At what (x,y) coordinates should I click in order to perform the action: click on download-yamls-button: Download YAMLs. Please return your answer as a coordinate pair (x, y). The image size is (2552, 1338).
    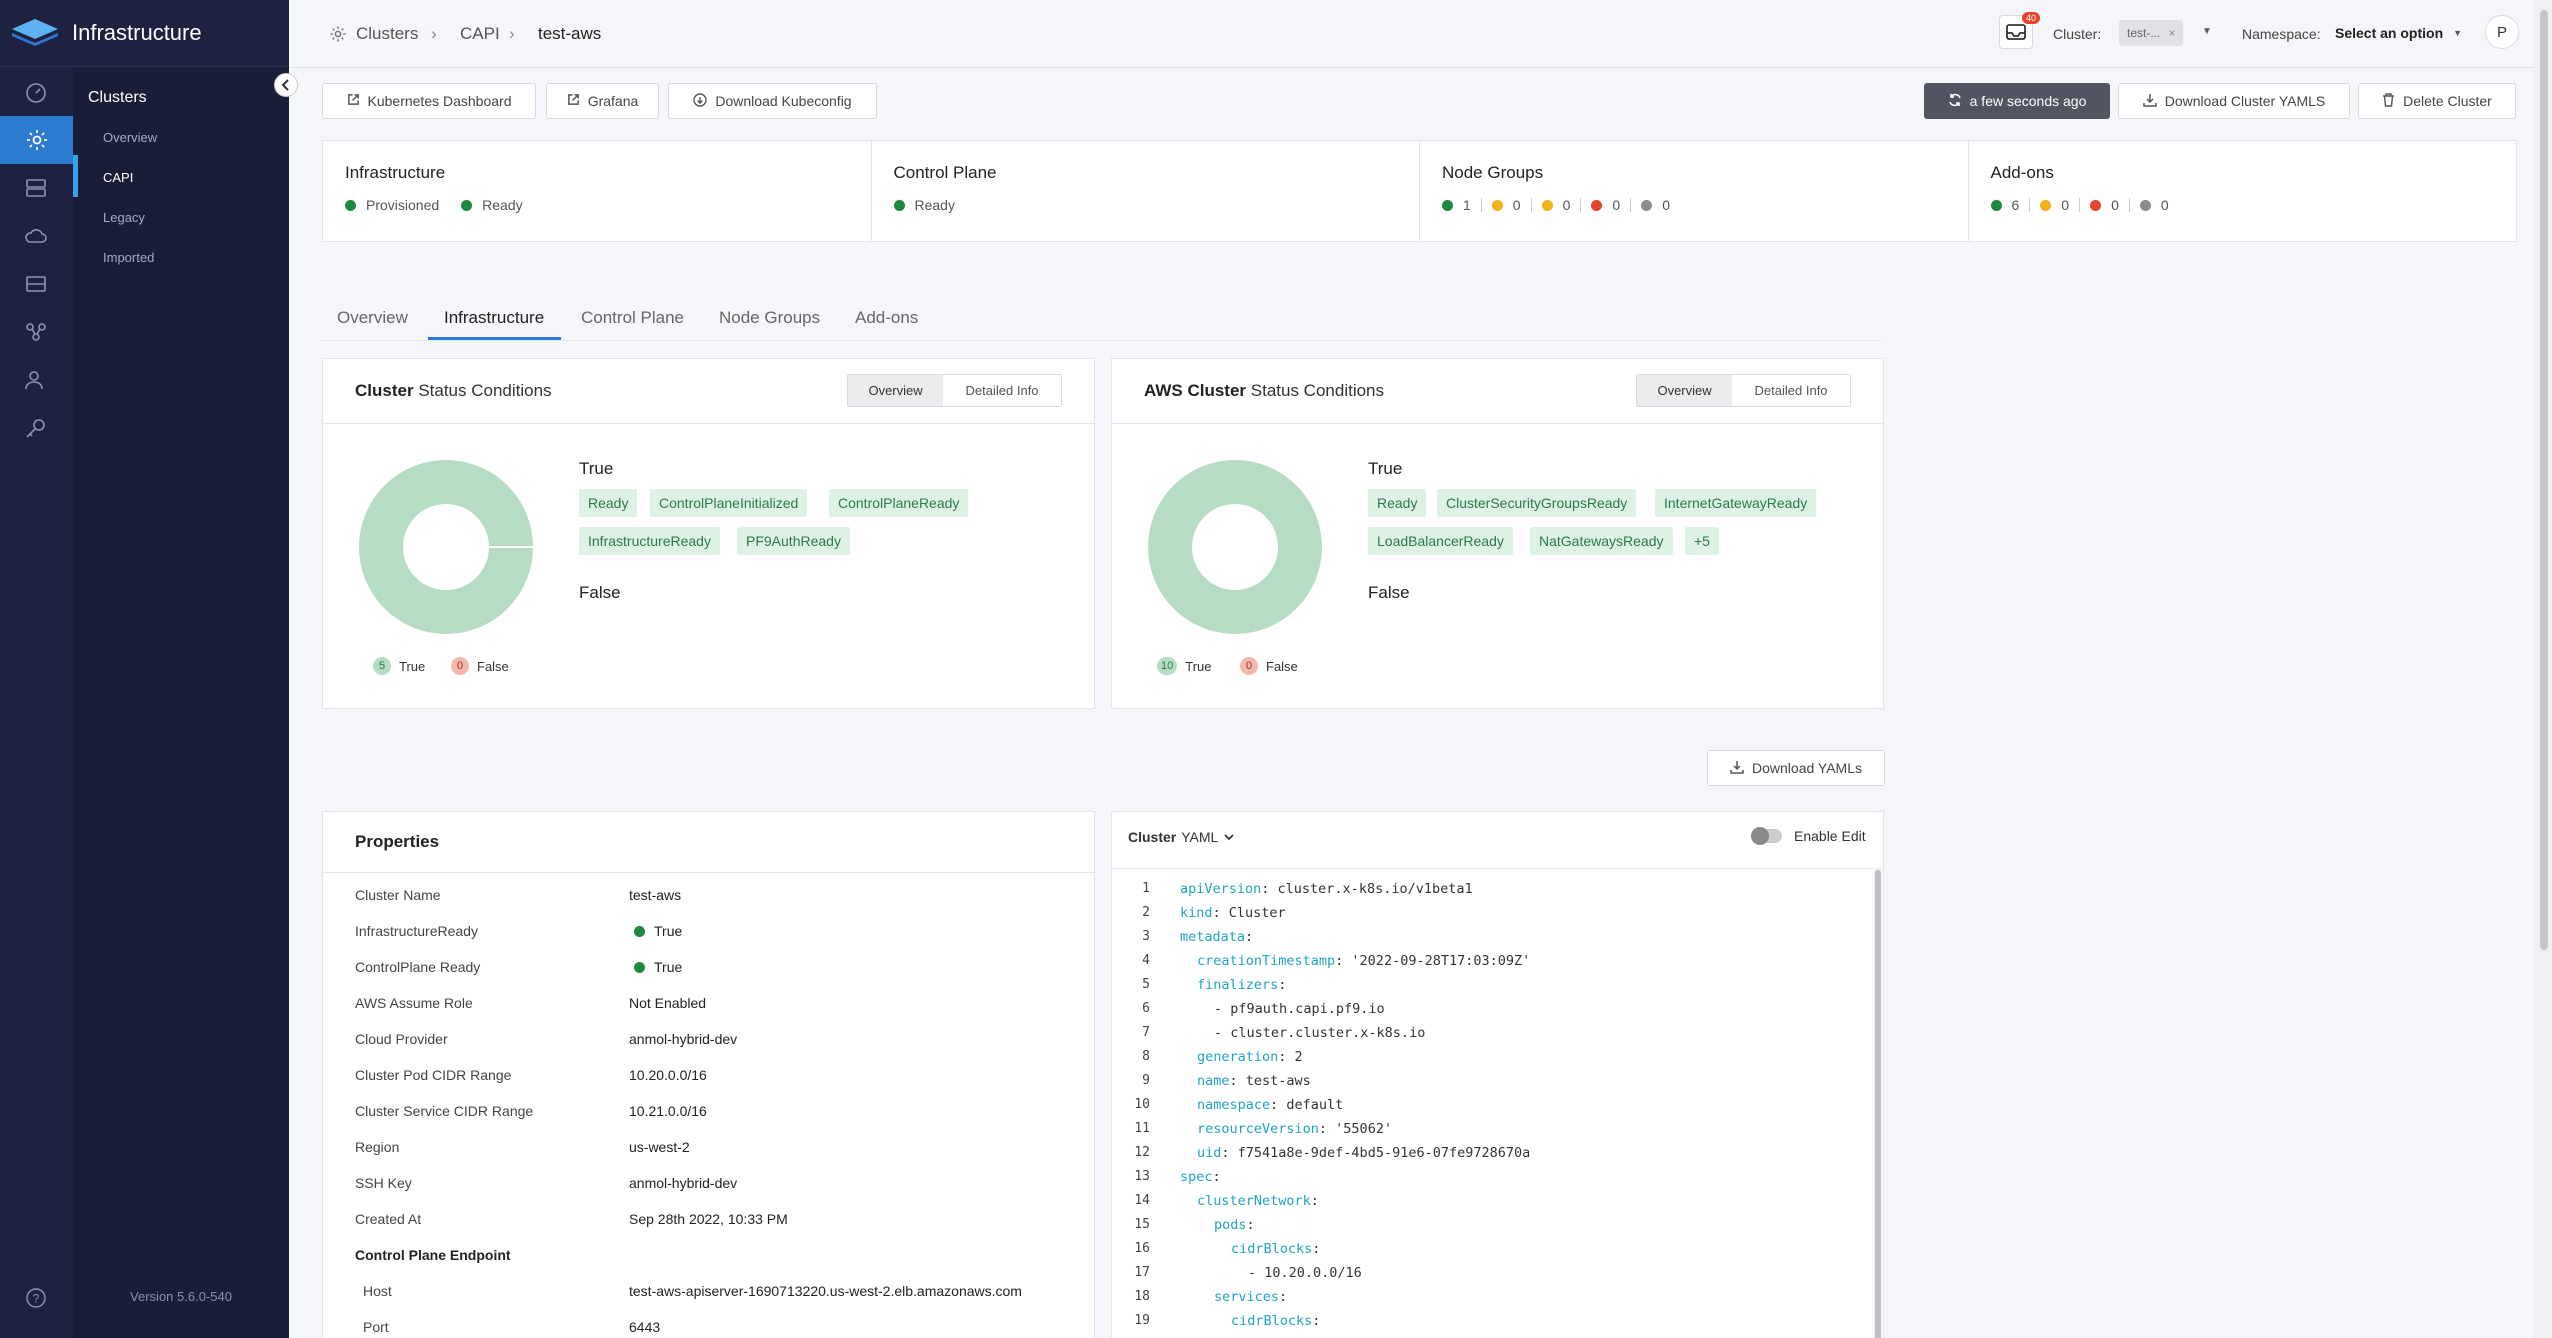
    Looking at the image, I should click on (1796, 768).